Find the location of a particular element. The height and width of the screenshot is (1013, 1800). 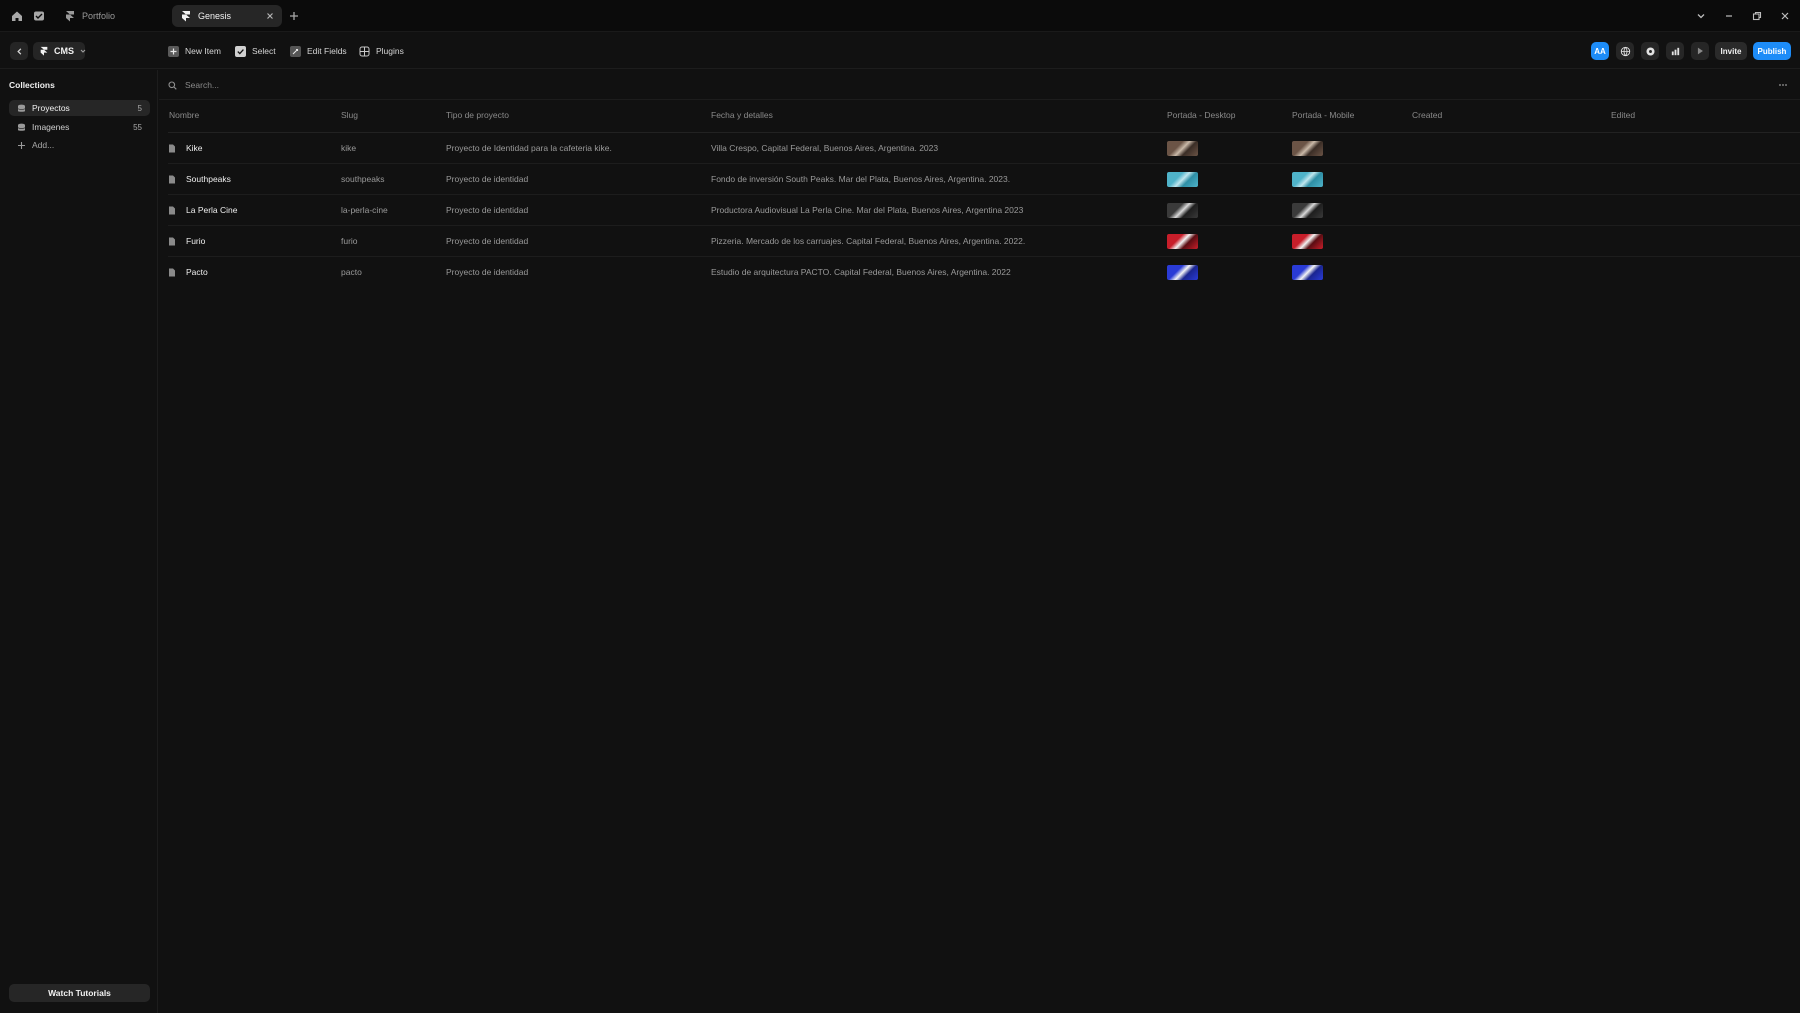

edit-fields-button: Edit Fields is located at coordinates (318, 51).